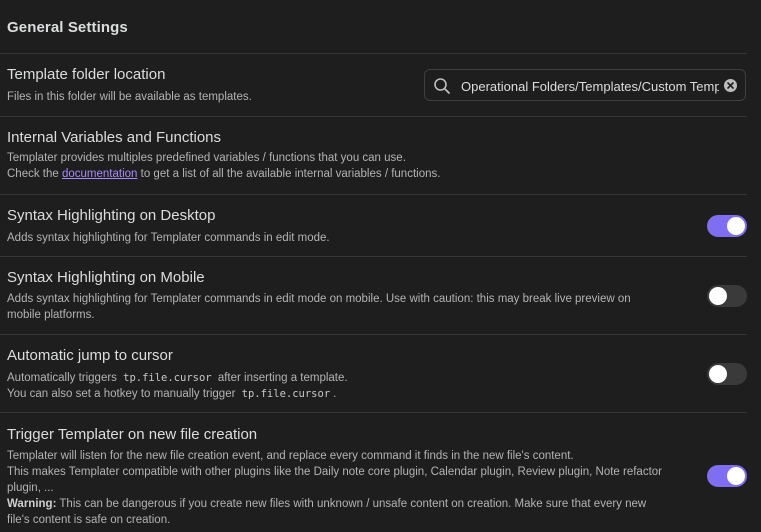 The width and height of the screenshot is (761, 532). What do you see at coordinates (111, 215) in the screenshot?
I see `setting-name: Syntax Highlighting on Desktop` at bounding box center [111, 215].